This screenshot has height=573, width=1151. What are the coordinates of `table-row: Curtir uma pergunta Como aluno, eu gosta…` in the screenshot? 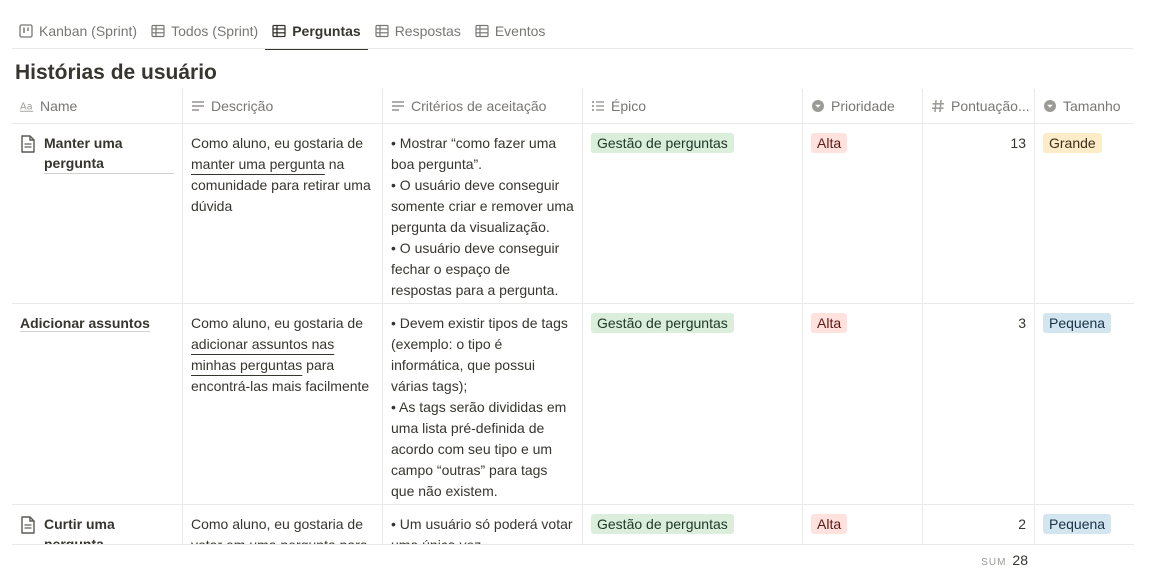 It's located at (573, 525).